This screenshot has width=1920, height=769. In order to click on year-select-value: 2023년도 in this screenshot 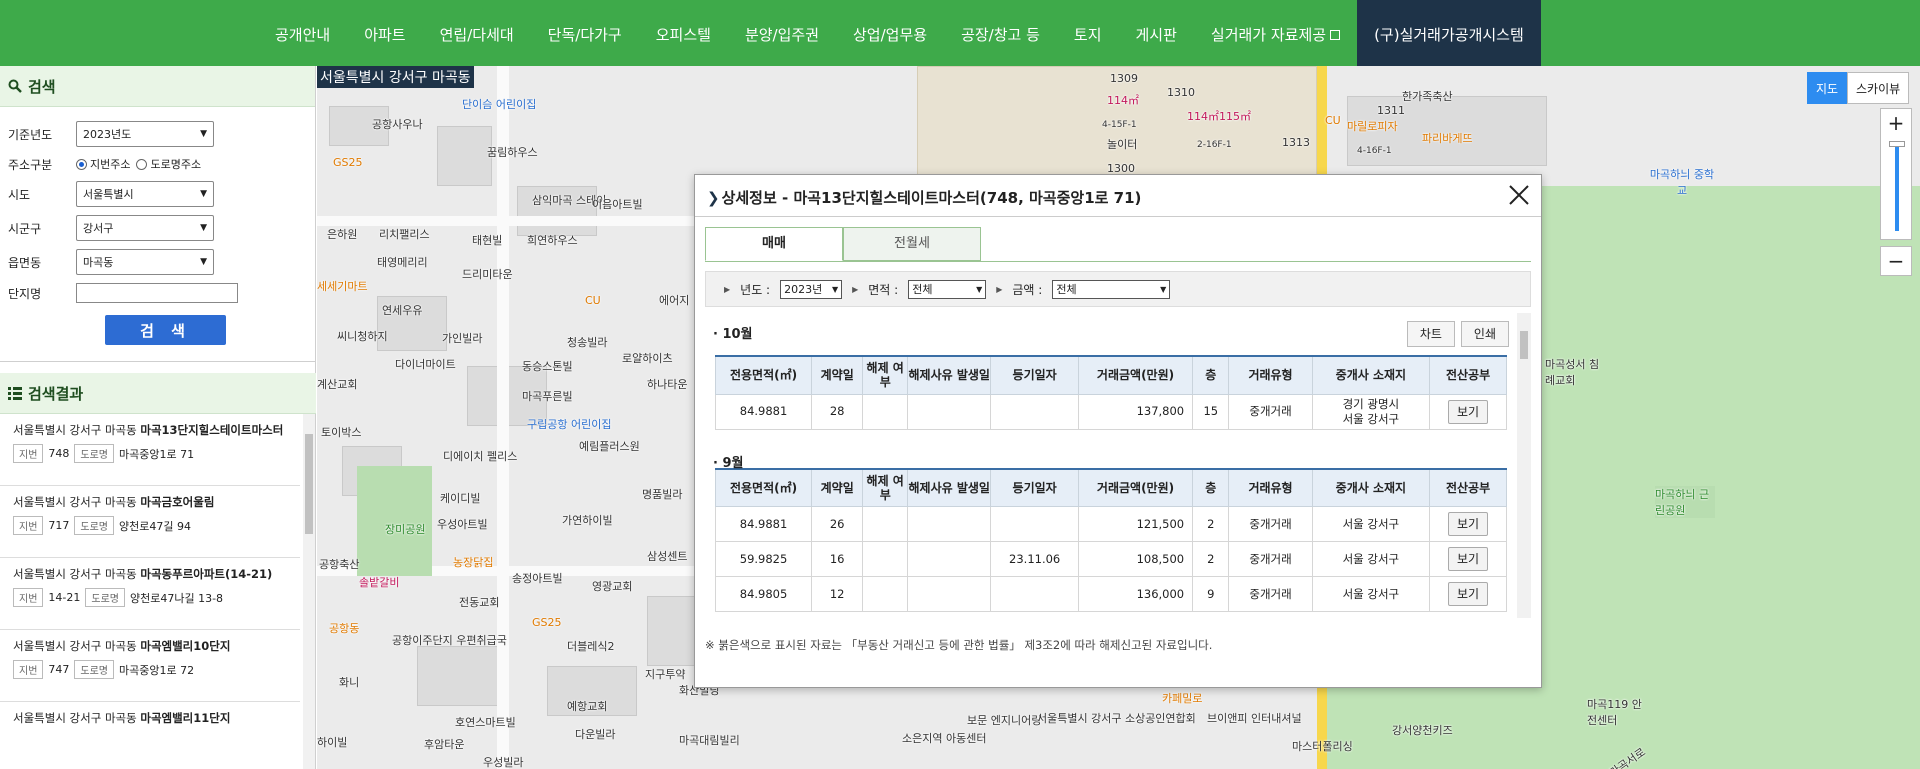, I will do `click(107, 134)`.